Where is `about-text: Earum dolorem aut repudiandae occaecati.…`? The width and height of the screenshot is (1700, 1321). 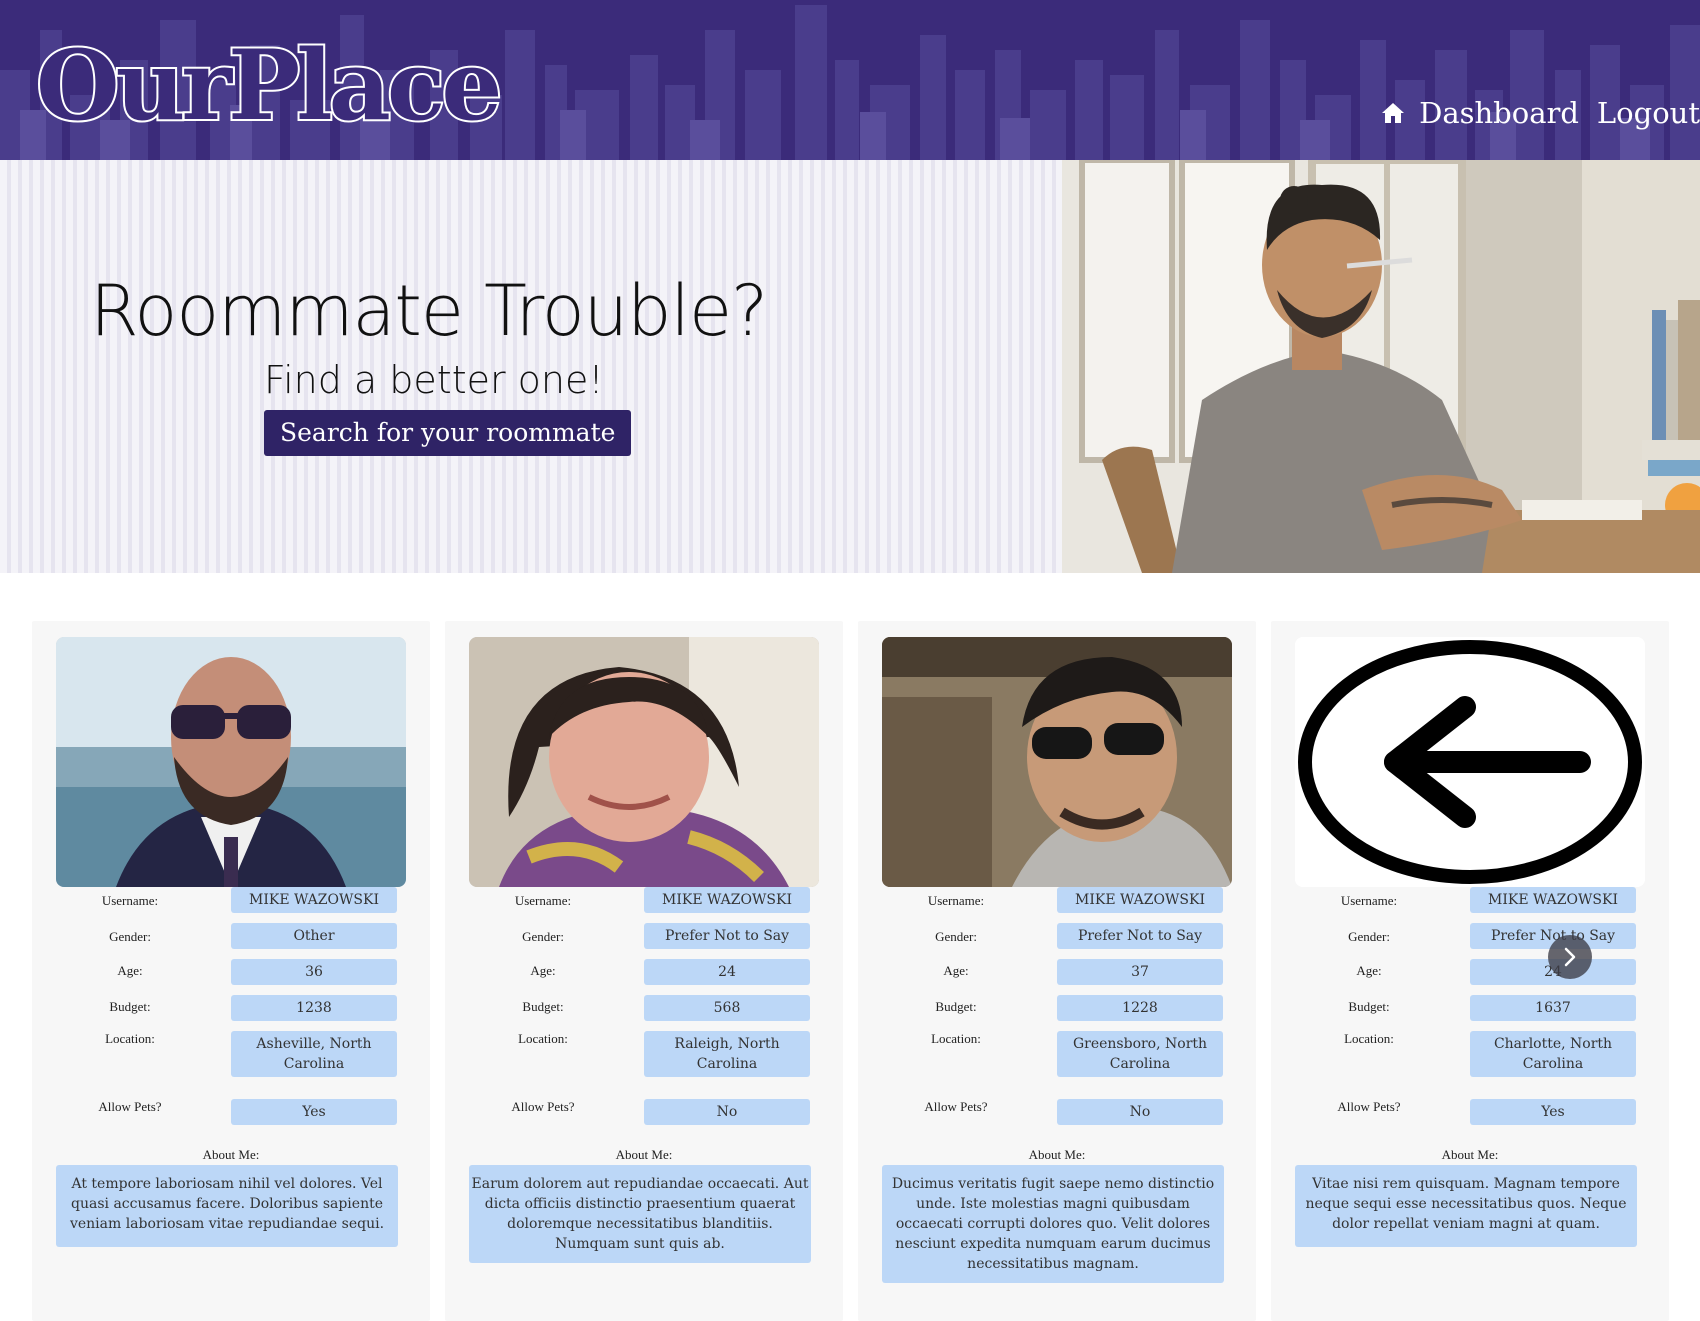 about-text: Earum dolorem aut repudiandae occaecati.… is located at coordinates (640, 1214).